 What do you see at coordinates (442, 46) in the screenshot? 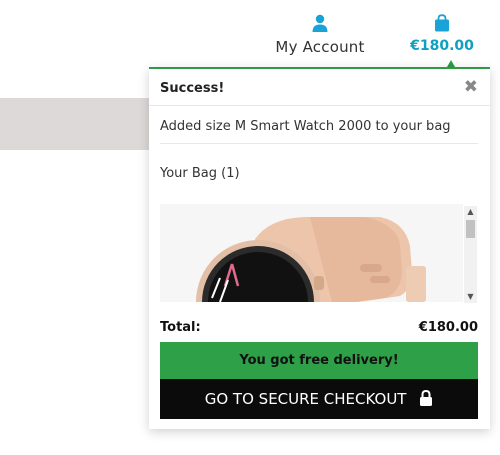
I see `bag-total: €180.00` at bounding box center [442, 46].